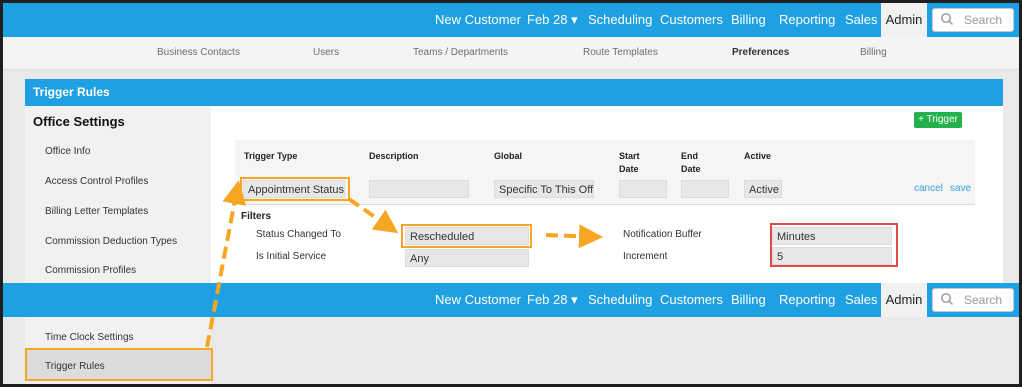 The height and width of the screenshot is (387, 1022). Describe the element at coordinates (419, 189) in the screenshot. I see `description-input` at that location.